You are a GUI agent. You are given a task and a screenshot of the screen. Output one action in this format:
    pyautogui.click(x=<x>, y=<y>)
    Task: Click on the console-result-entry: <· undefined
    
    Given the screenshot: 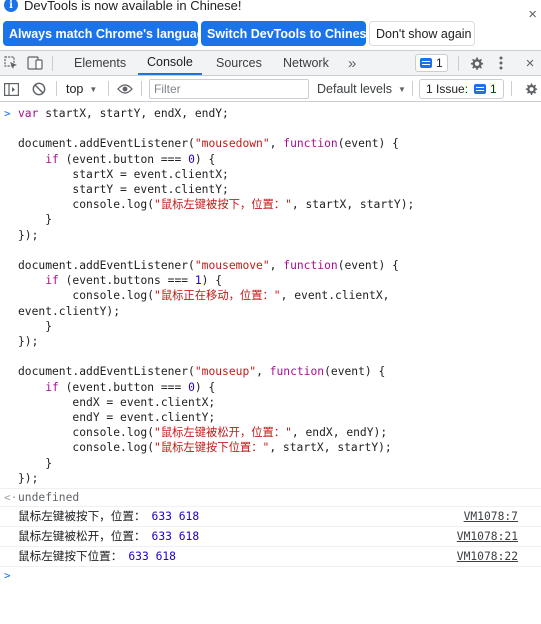 What is the action you would take?
    pyautogui.click(x=270, y=498)
    